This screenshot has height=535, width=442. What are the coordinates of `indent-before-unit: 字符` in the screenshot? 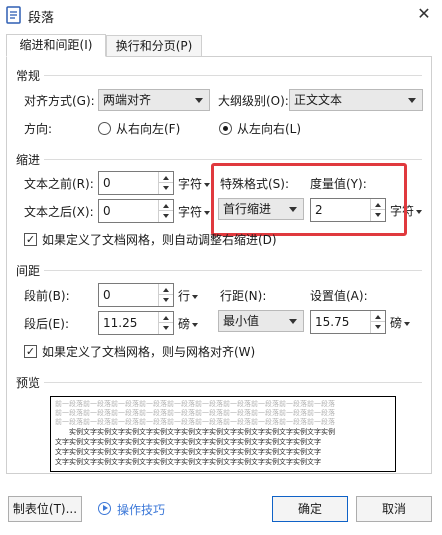 It's located at (194, 184).